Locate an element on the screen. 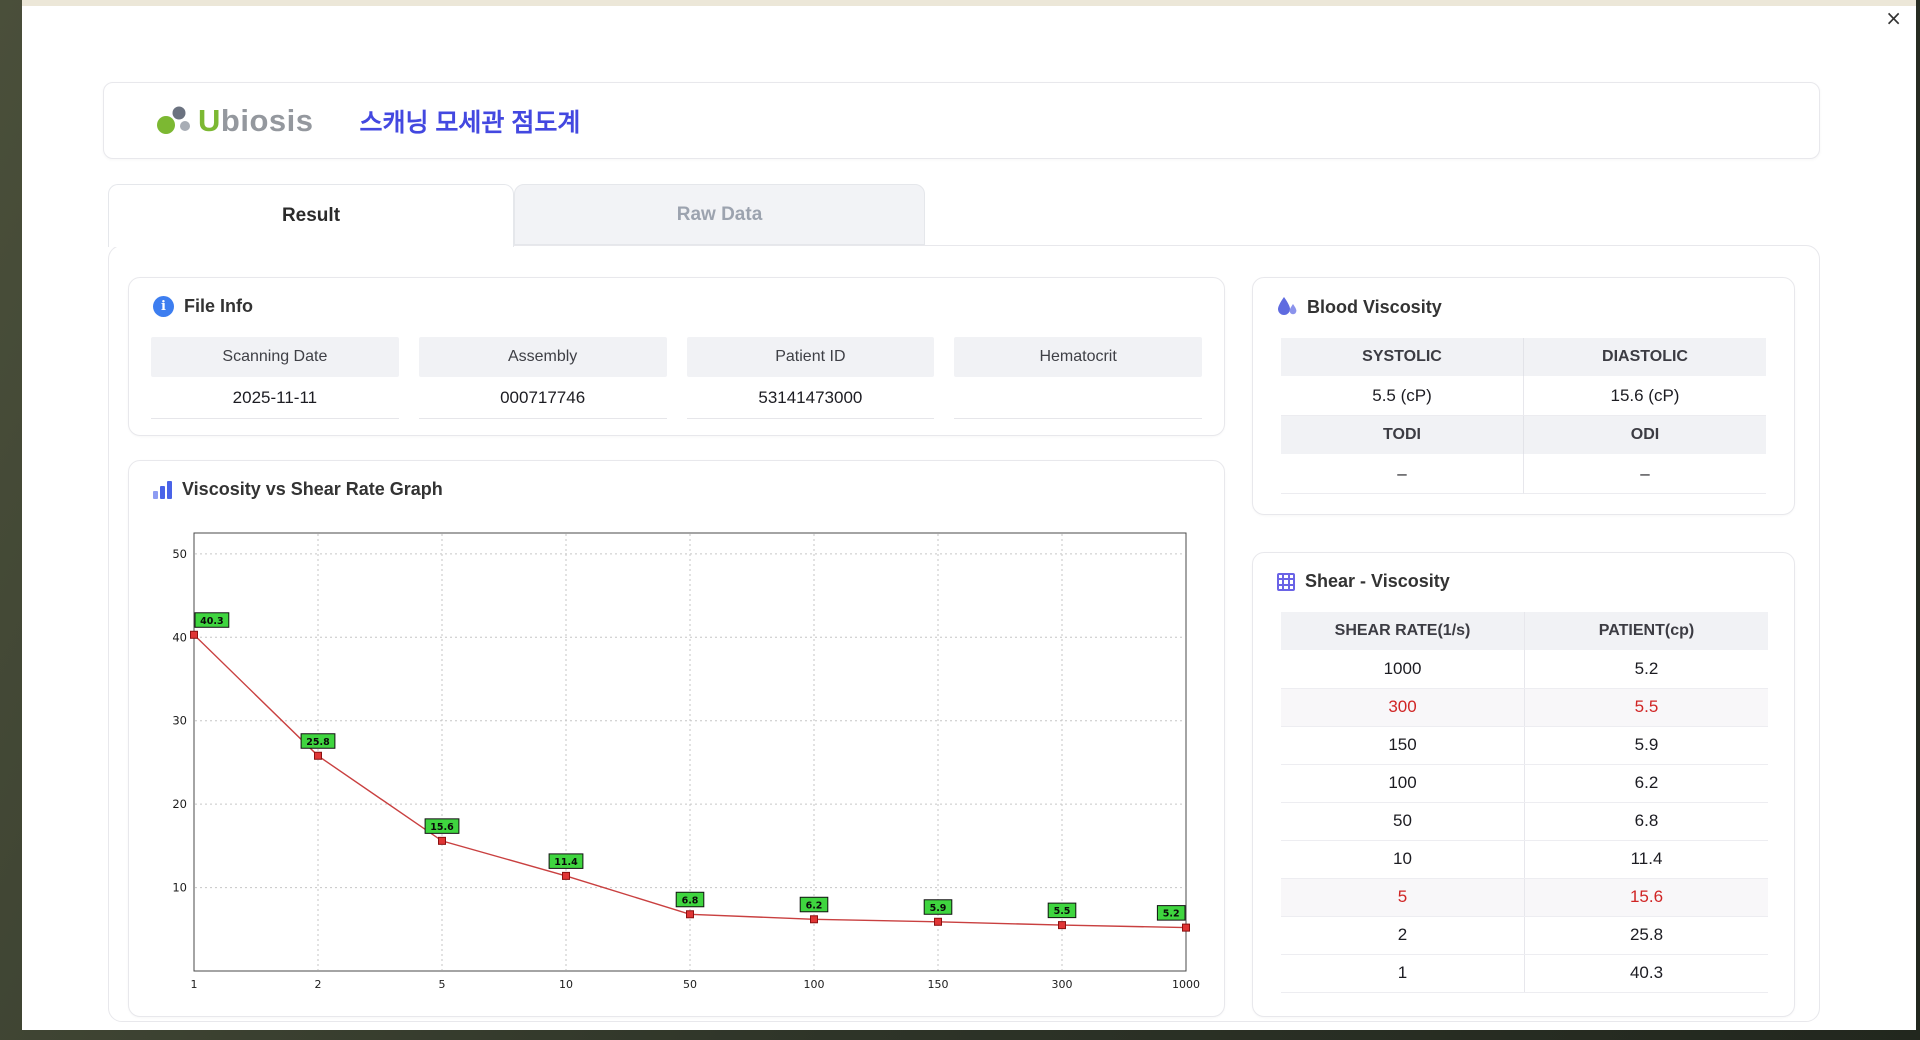 This screenshot has height=1040, width=1920. svg-text: 100 is located at coordinates (814, 984).